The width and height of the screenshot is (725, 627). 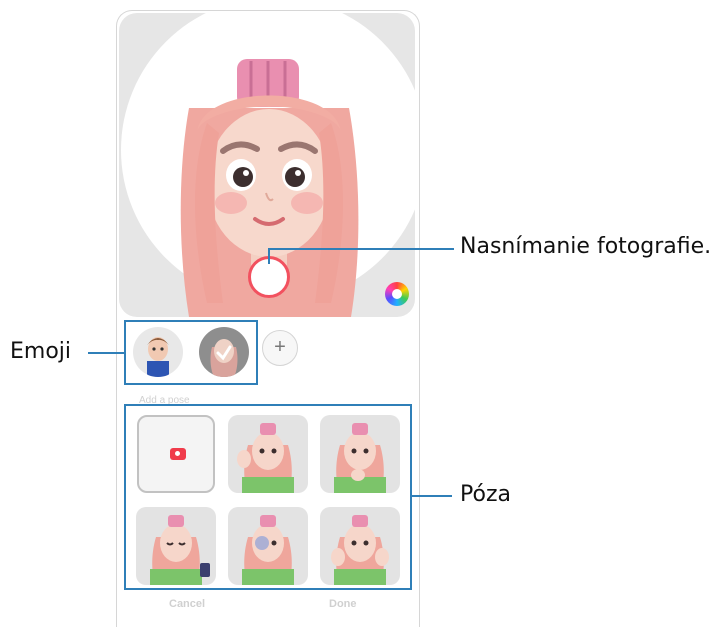 I want to click on cancel-button: Cancel, so click(x=187, y=604).